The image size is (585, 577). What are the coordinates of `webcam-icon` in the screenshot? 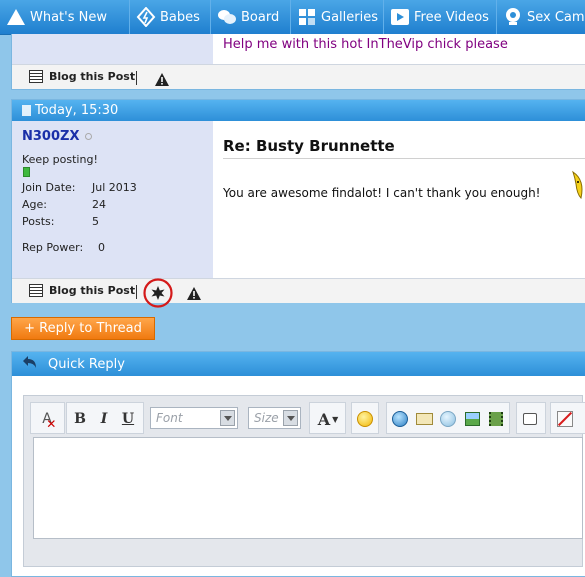 It's located at (513, 17).